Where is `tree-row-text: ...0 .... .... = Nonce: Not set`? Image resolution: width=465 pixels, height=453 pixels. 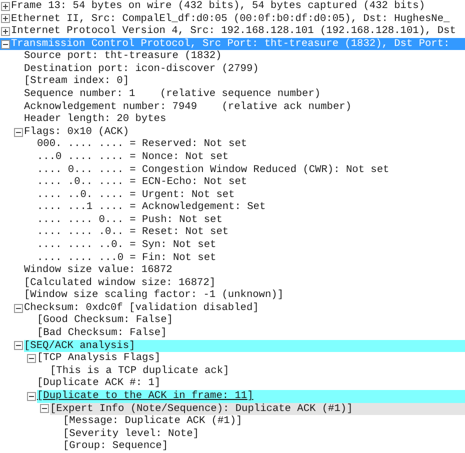 tree-row-text: ...0 .... .... = Nonce: Not set is located at coordinates (133, 157).